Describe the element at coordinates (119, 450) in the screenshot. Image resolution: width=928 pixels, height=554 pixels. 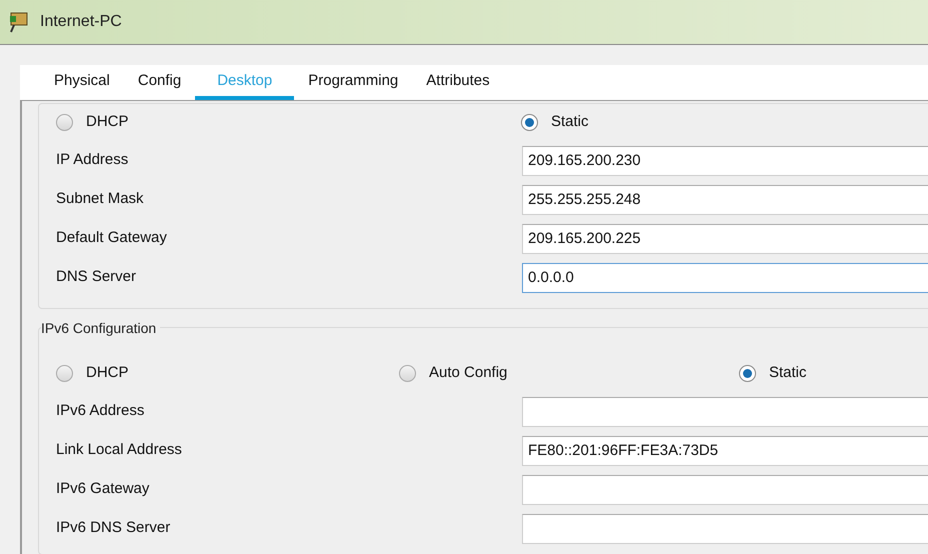
I see `field-label: Link Local Address` at that location.